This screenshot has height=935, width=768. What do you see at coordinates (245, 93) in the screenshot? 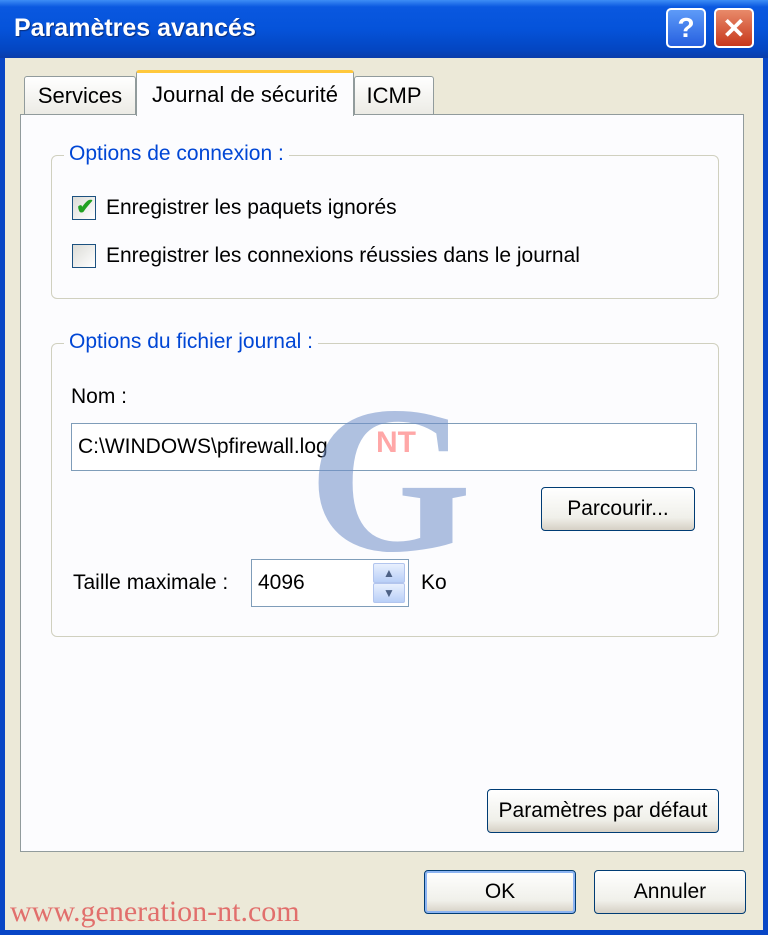
I see `tab-security-log: Journal de sécurité` at bounding box center [245, 93].